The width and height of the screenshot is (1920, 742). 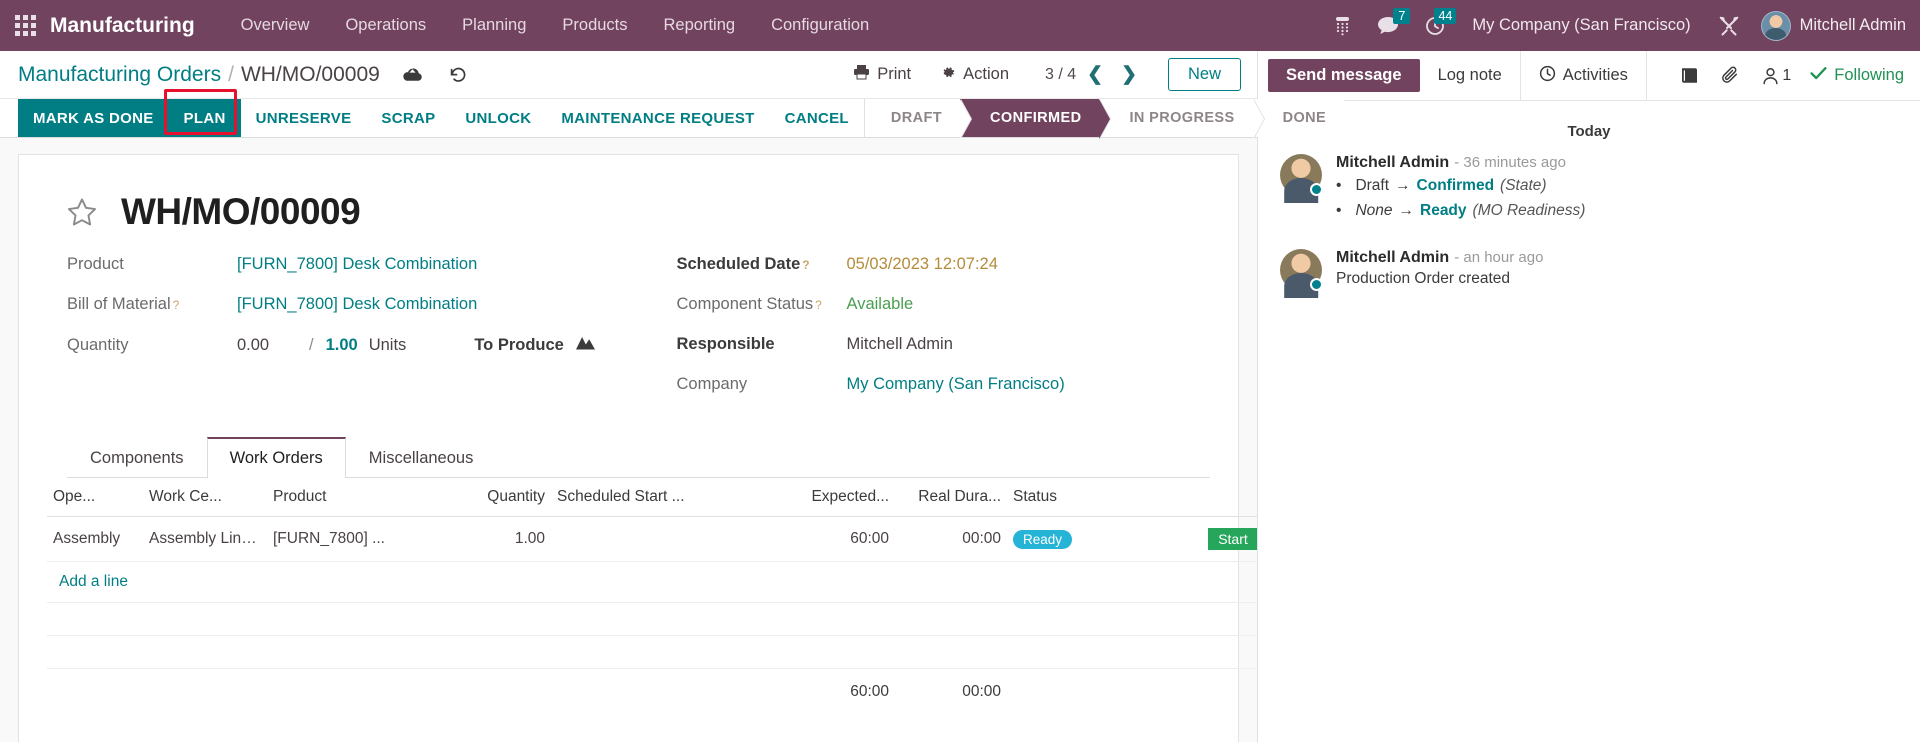 What do you see at coordinates (1403, 185) in the screenshot?
I see `arrow-icon: →` at bounding box center [1403, 185].